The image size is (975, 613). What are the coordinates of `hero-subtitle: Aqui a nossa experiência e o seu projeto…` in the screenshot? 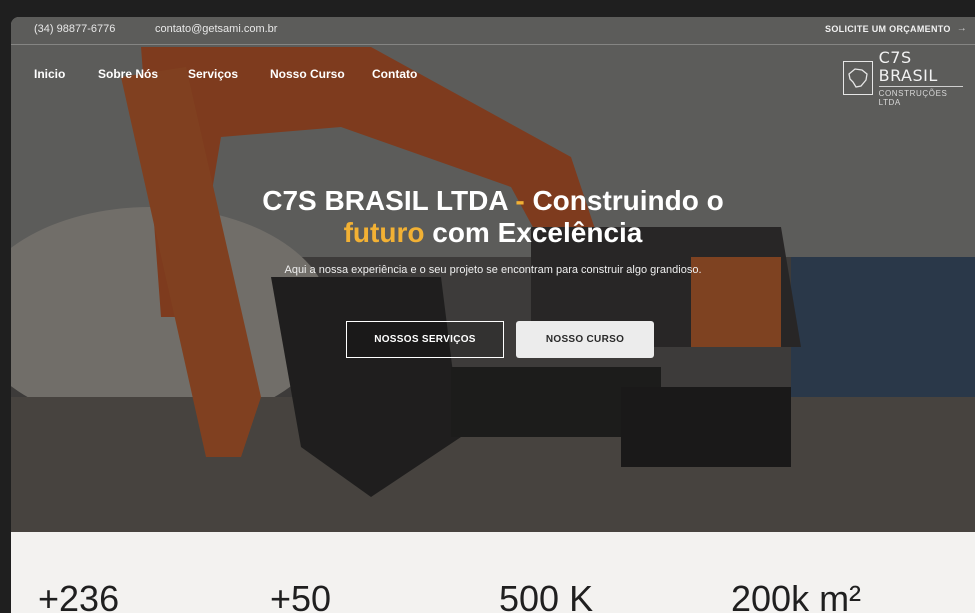 It's located at (493, 270).